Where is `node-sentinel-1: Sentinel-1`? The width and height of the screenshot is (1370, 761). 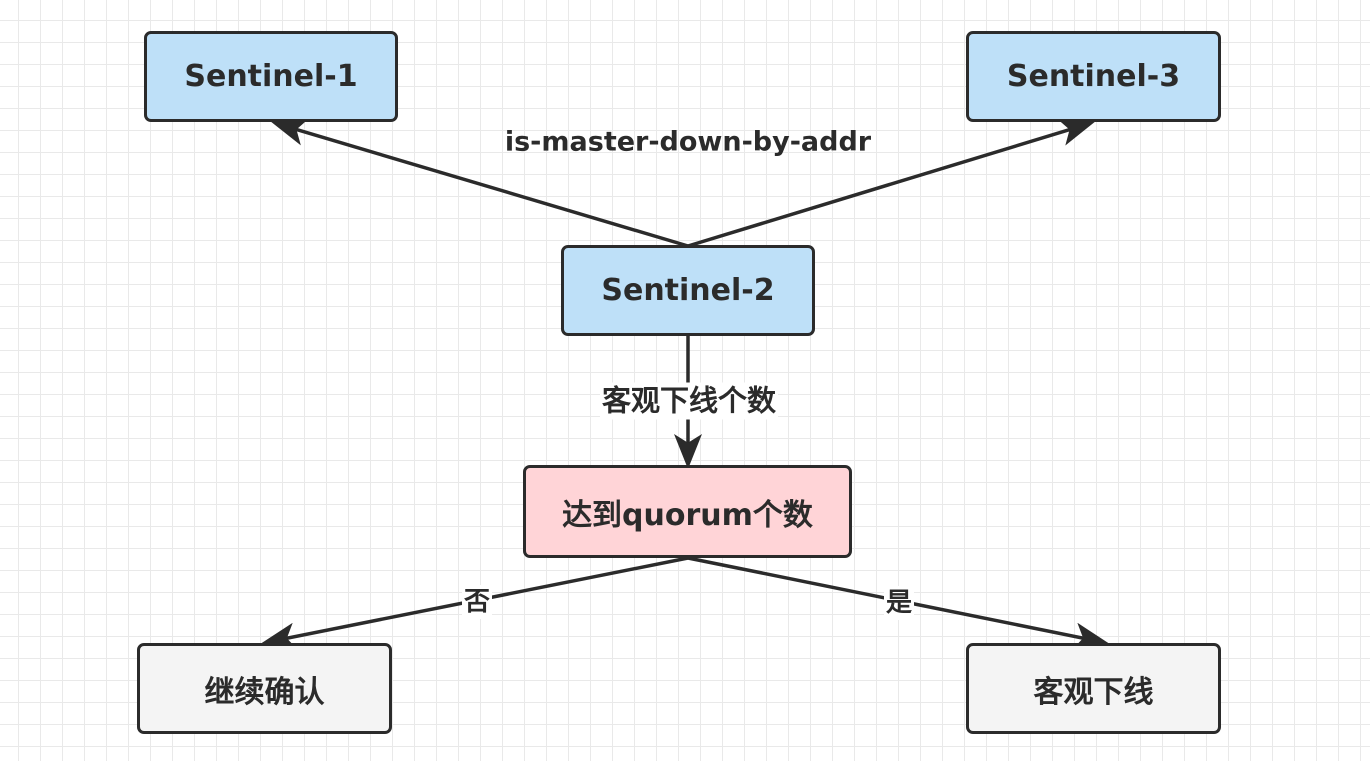
node-sentinel-1: Sentinel-1 is located at coordinates (271, 76).